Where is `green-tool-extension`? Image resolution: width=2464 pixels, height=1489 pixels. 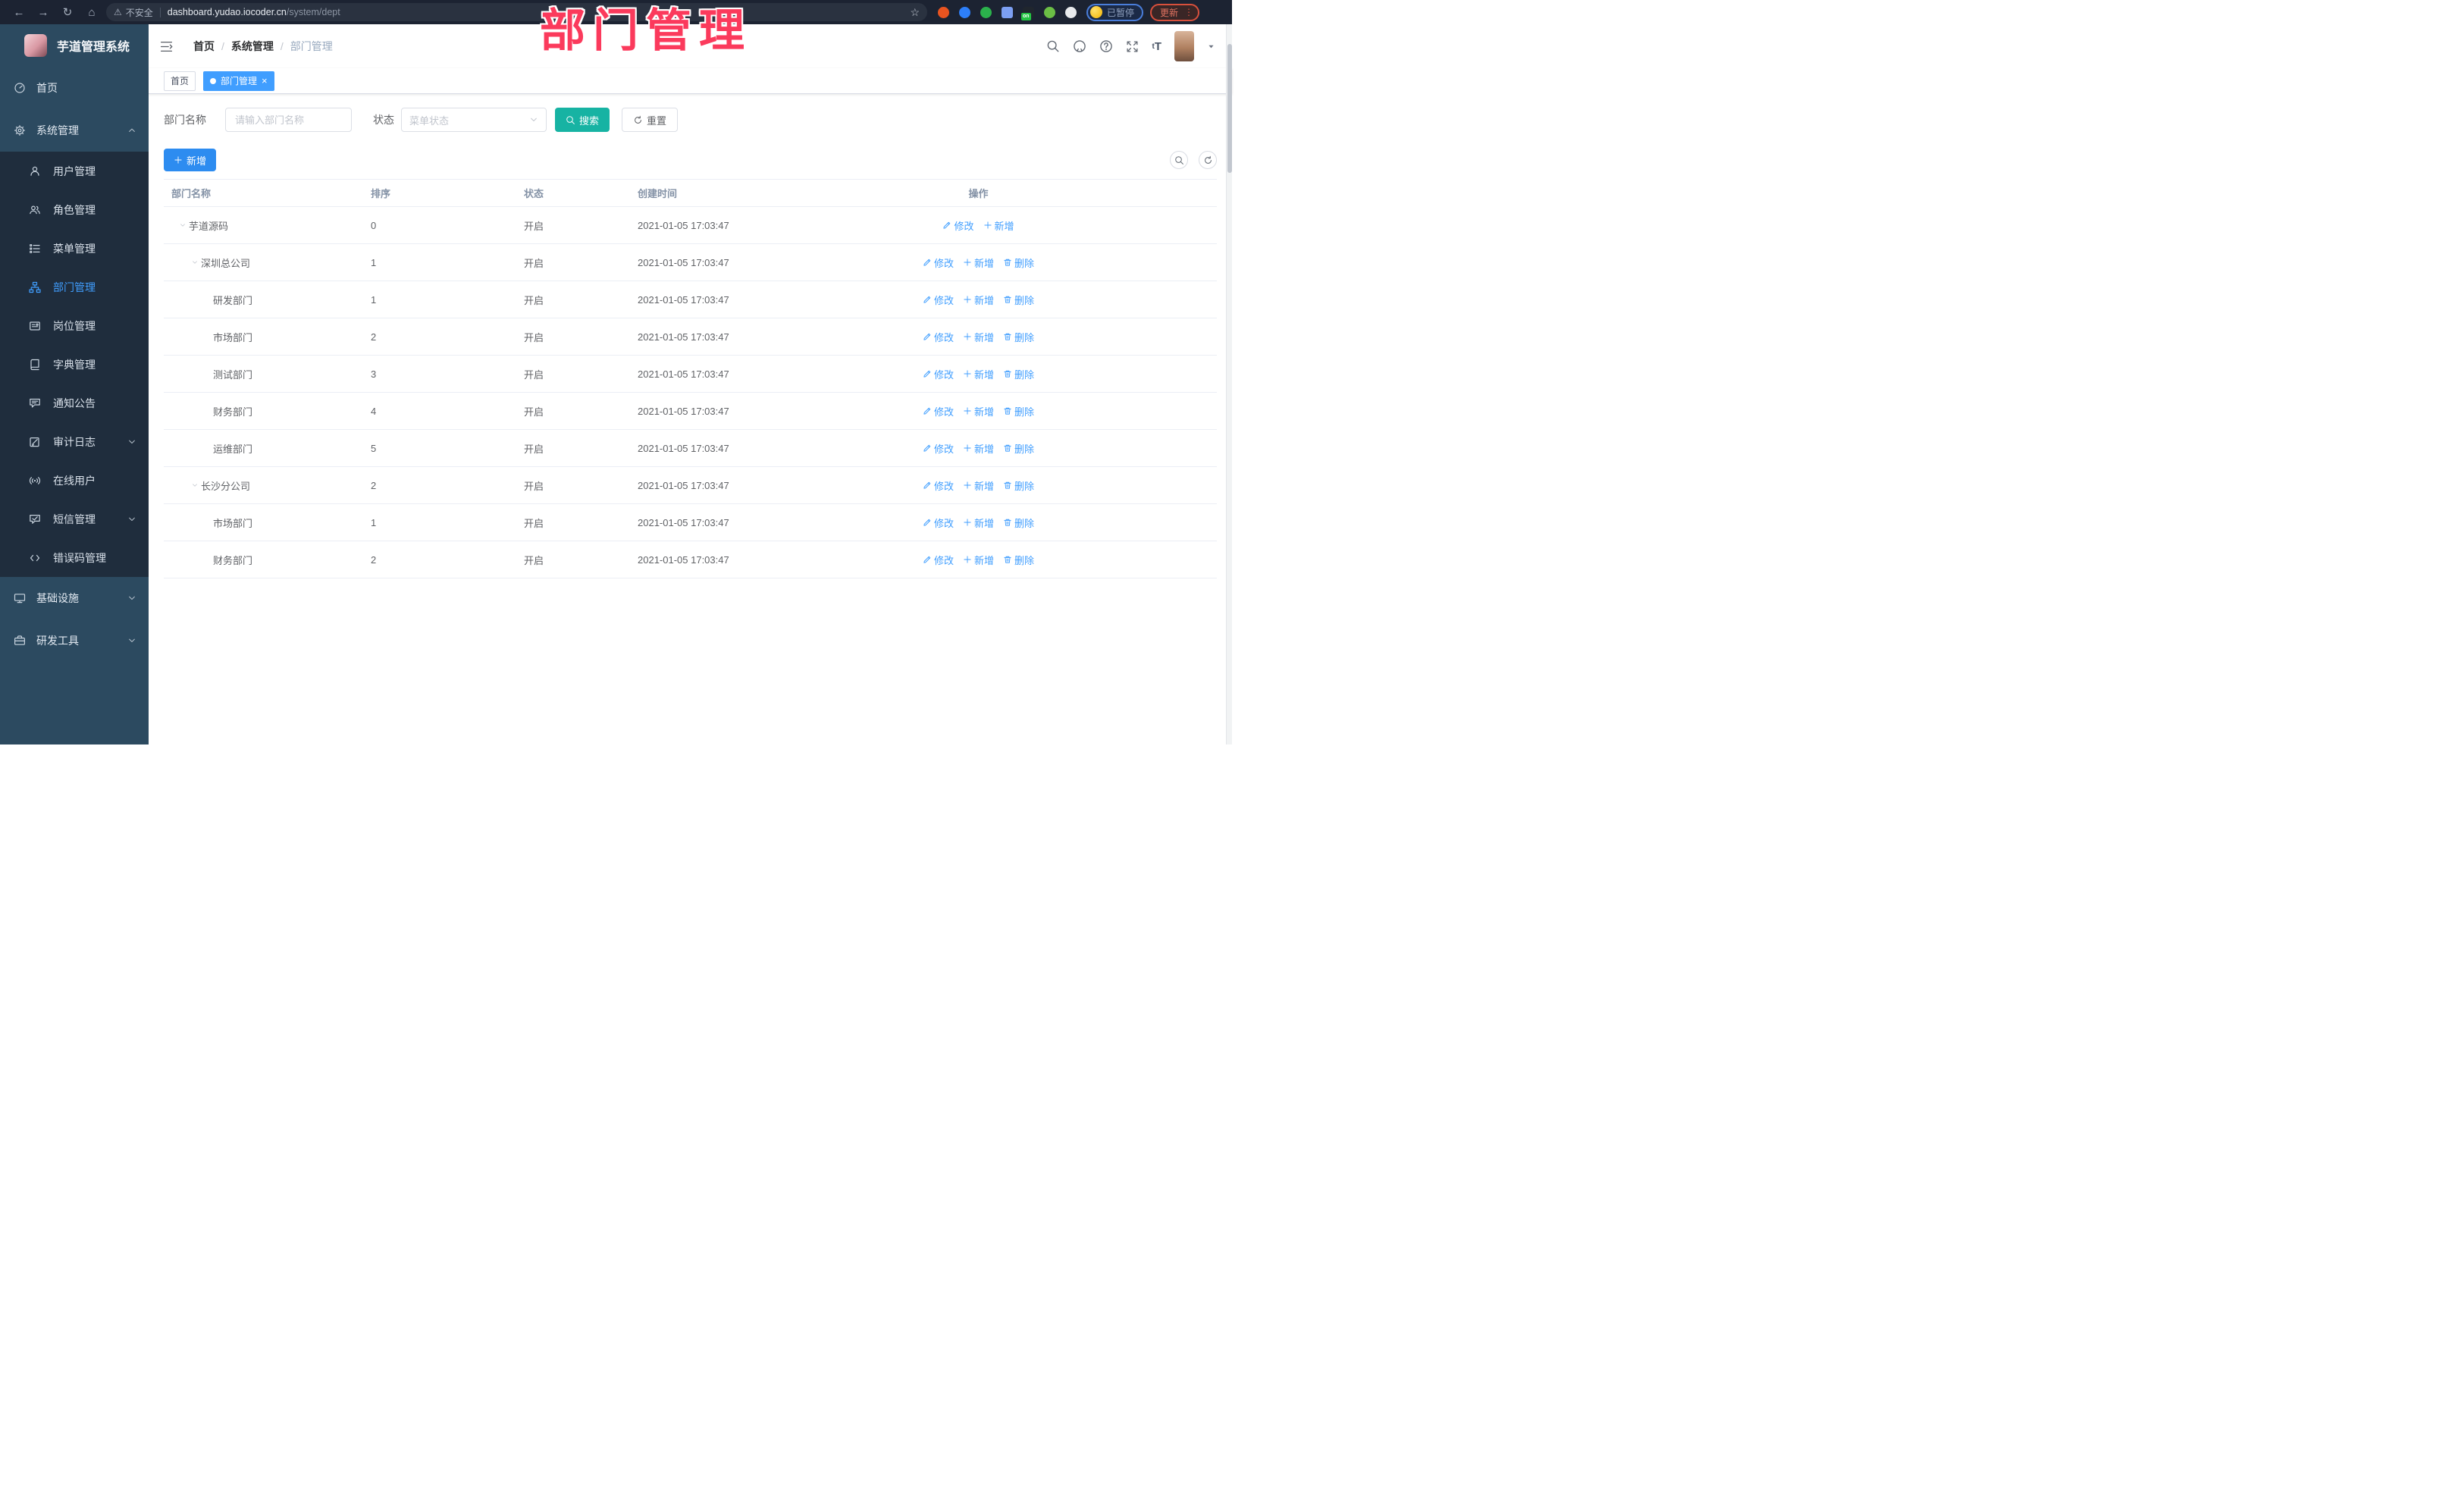
green-tool-extension is located at coordinates (1049, 12).